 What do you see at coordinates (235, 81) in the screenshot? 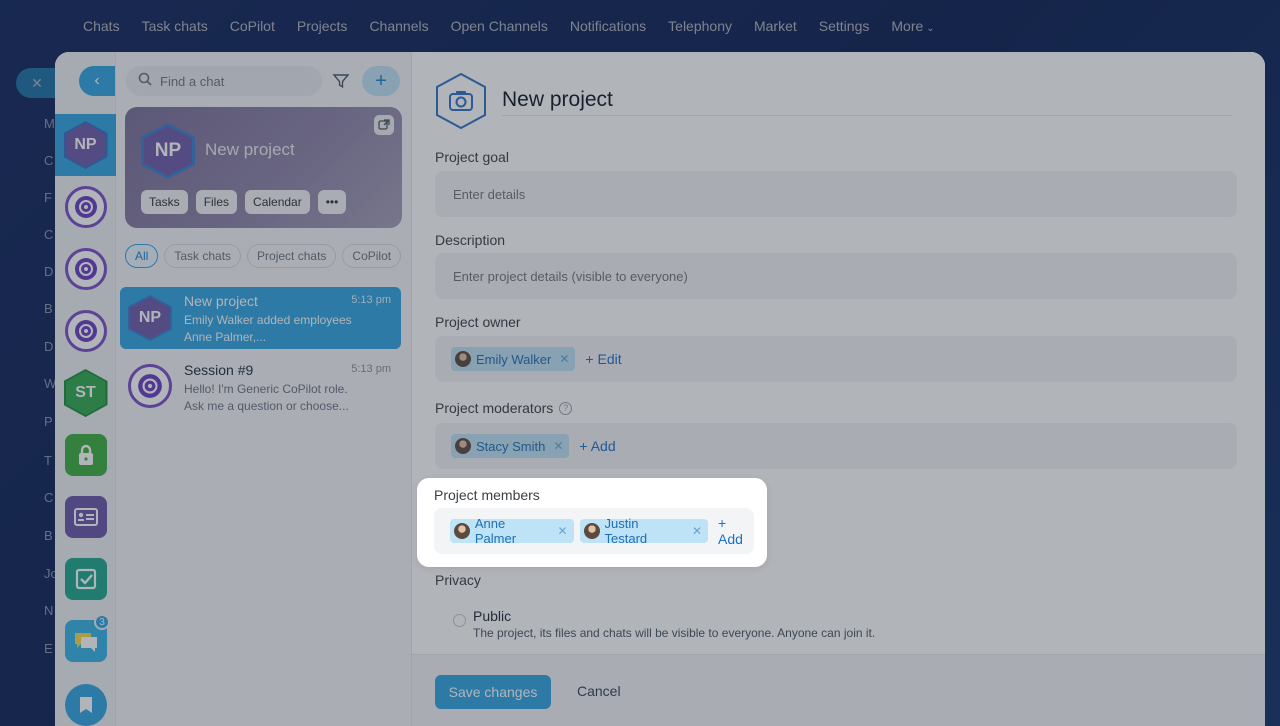
I see `search-input` at bounding box center [235, 81].